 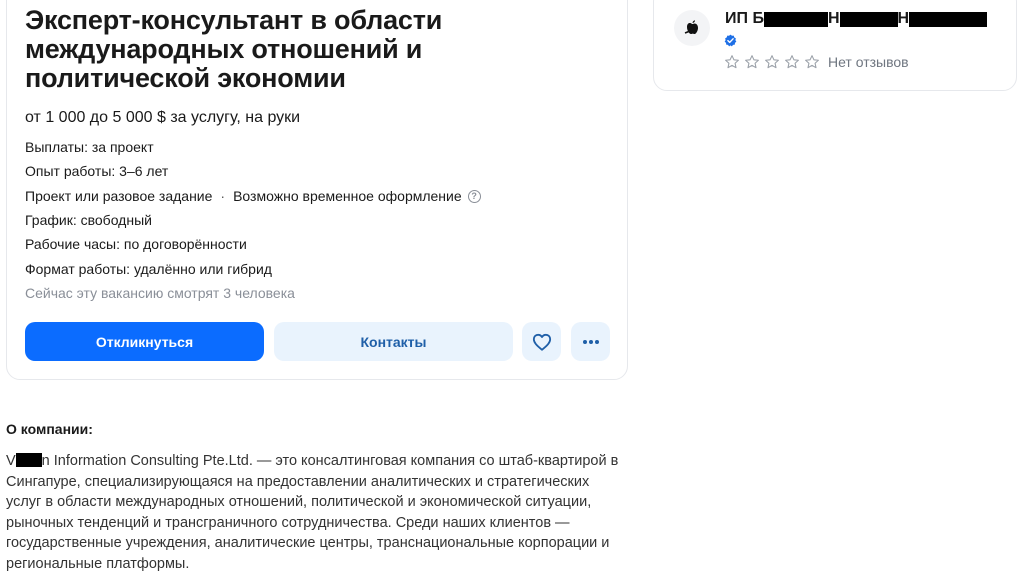 What do you see at coordinates (474, 196) in the screenshot?
I see `help-icon: ?` at bounding box center [474, 196].